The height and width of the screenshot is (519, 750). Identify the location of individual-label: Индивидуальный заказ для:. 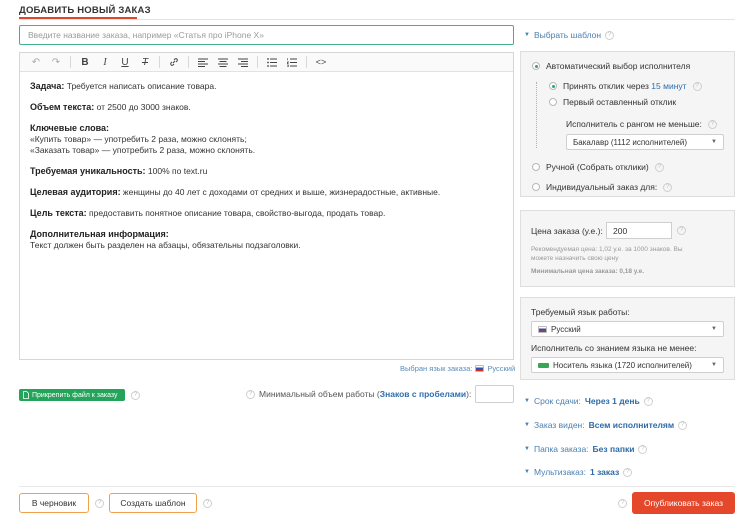
(602, 187).